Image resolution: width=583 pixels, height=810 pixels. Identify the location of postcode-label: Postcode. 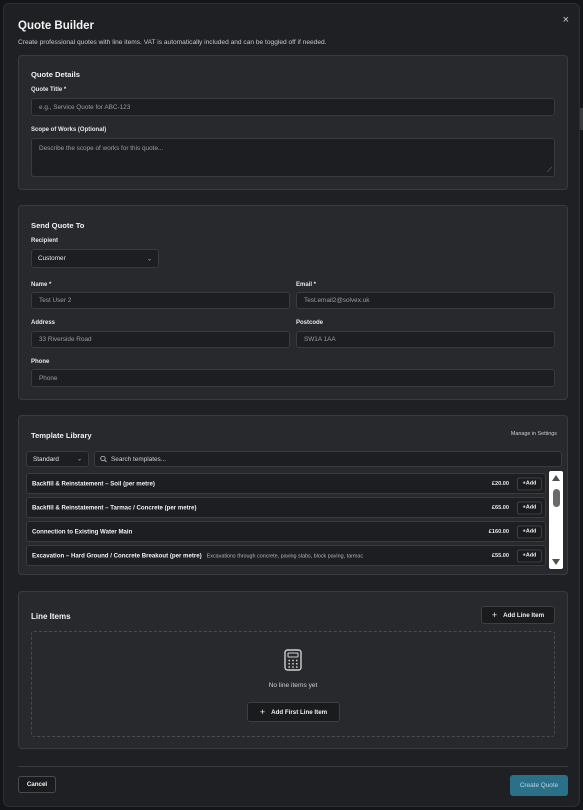
(310, 323).